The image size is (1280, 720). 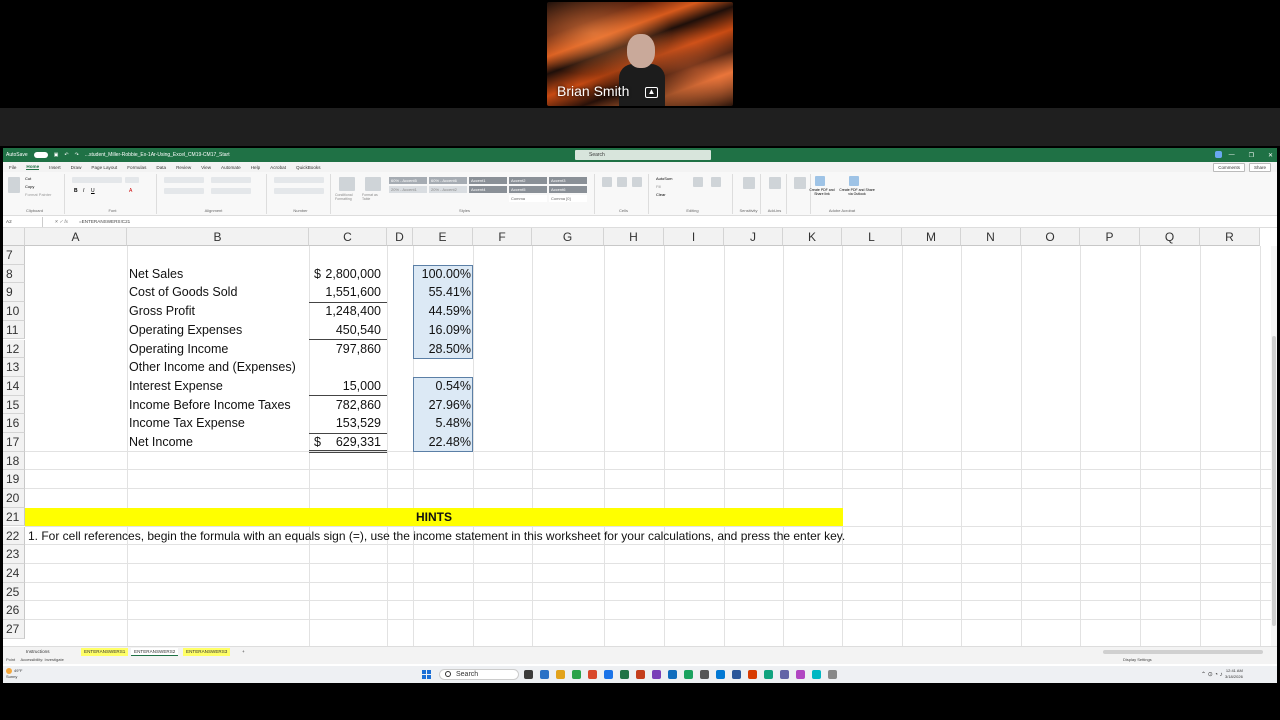 What do you see at coordinates (694, 237) in the screenshot?
I see `column-header: I` at bounding box center [694, 237].